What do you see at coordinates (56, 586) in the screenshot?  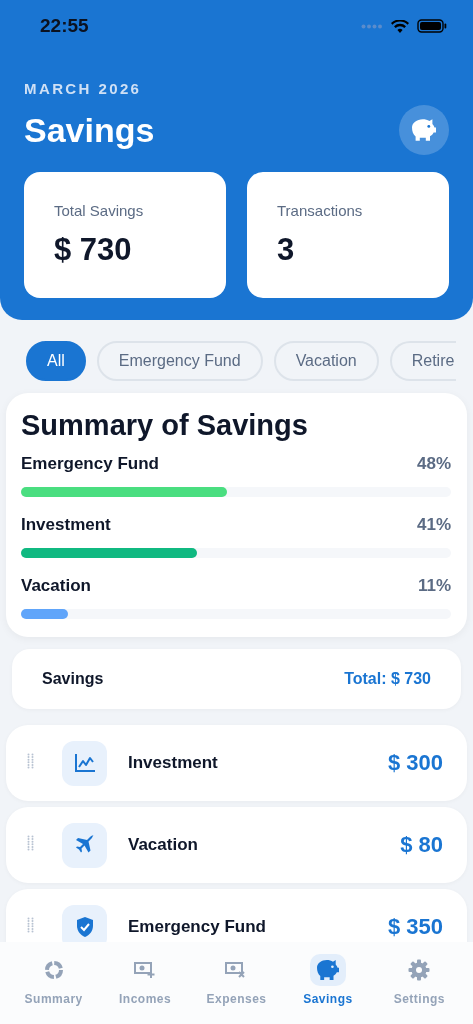 I see `category-name: Vacation` at bounding box center [56, 586].